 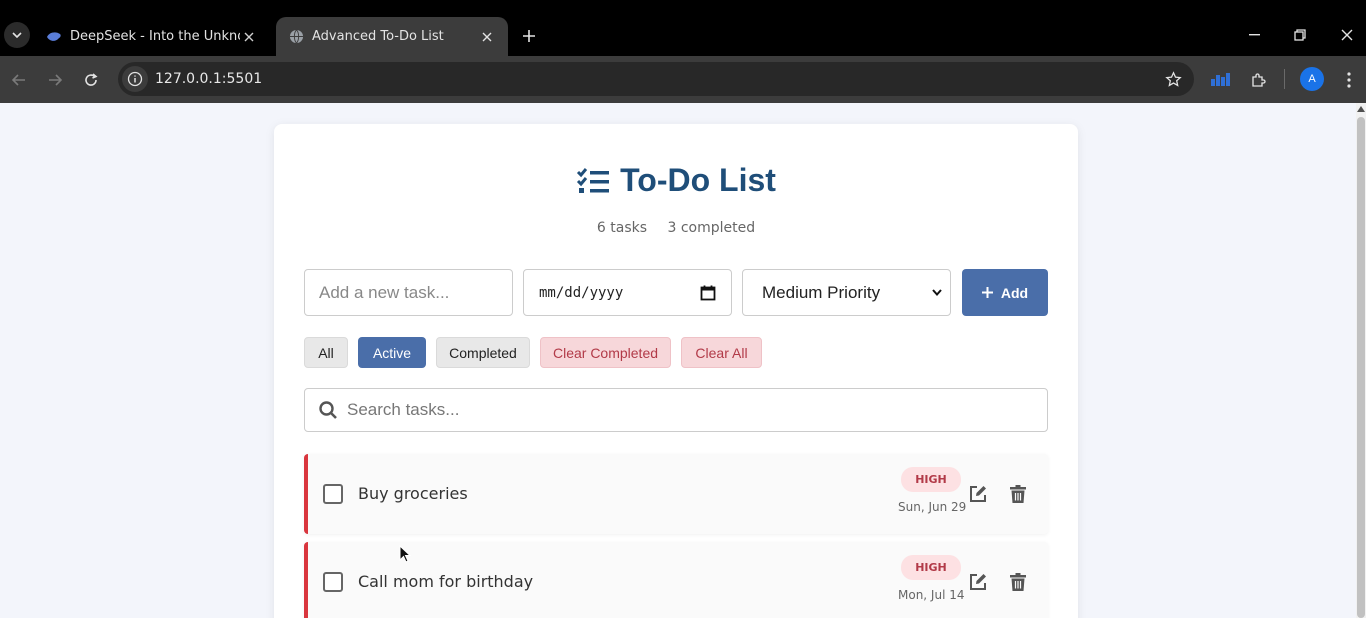 What do you see at coordinates (392, 352) in the screenshot?
I see `filter-active-button: Active` at bounding box center [392, 352].